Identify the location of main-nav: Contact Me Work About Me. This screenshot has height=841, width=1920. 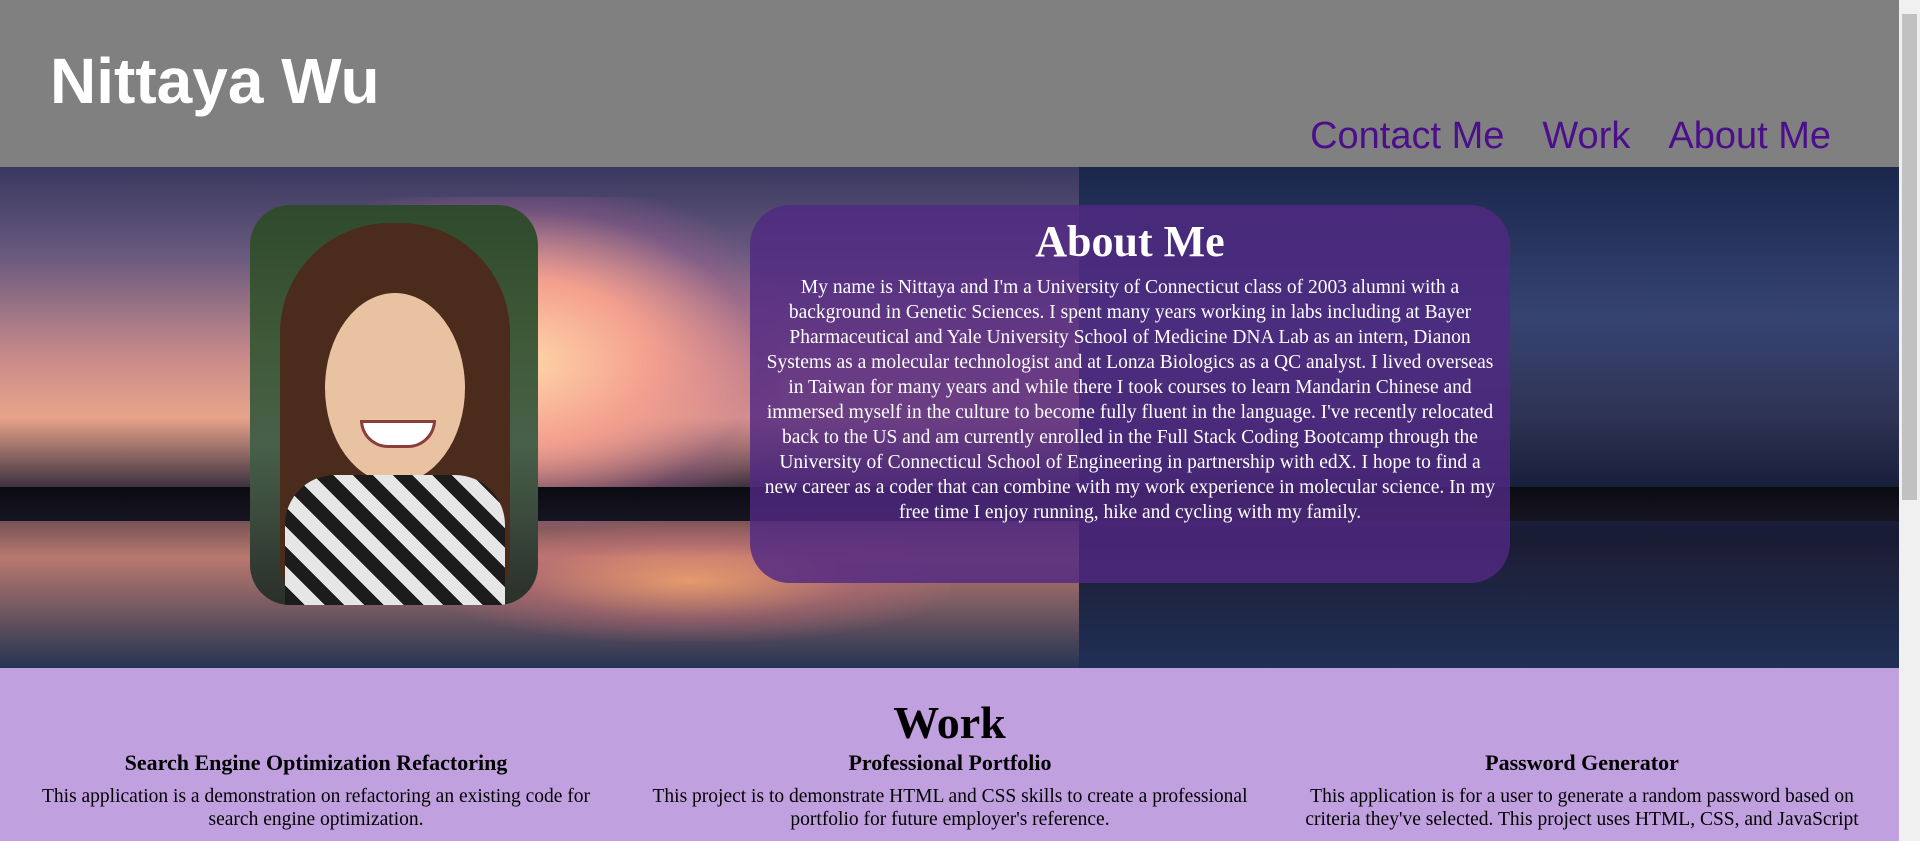
(1570, 136).